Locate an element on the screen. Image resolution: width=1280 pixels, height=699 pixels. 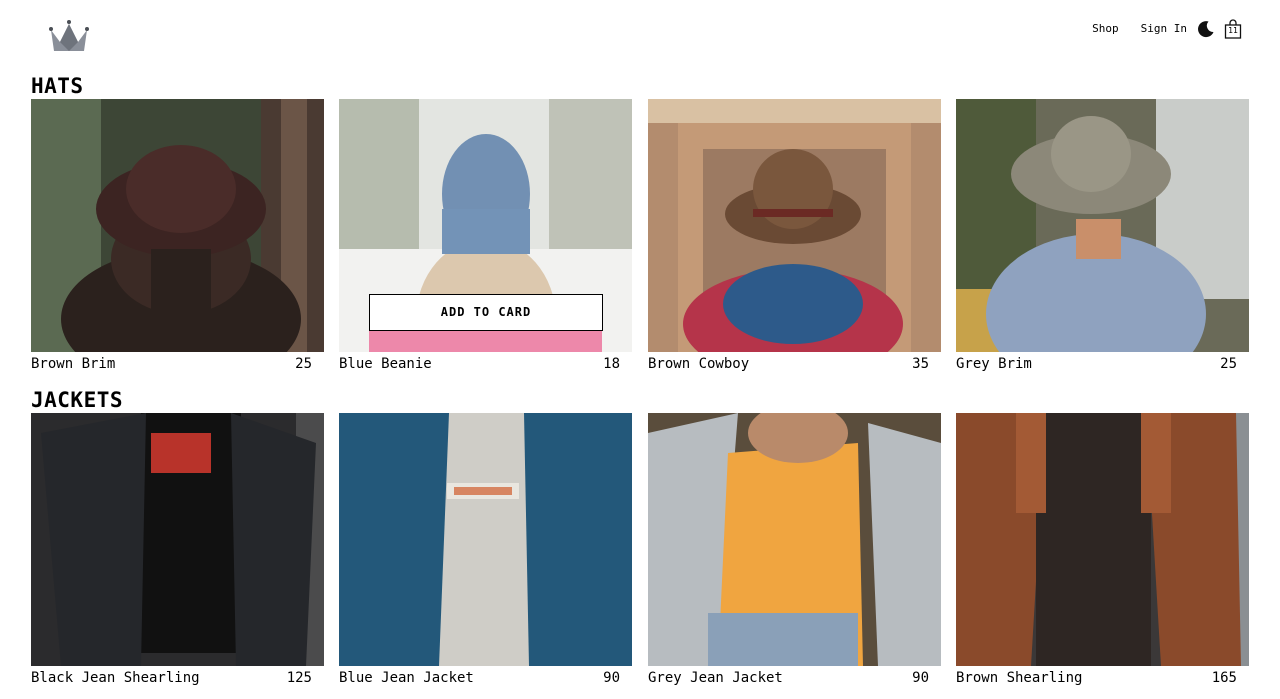
section-title-hats: HATS is located at coordinates (57, 86).